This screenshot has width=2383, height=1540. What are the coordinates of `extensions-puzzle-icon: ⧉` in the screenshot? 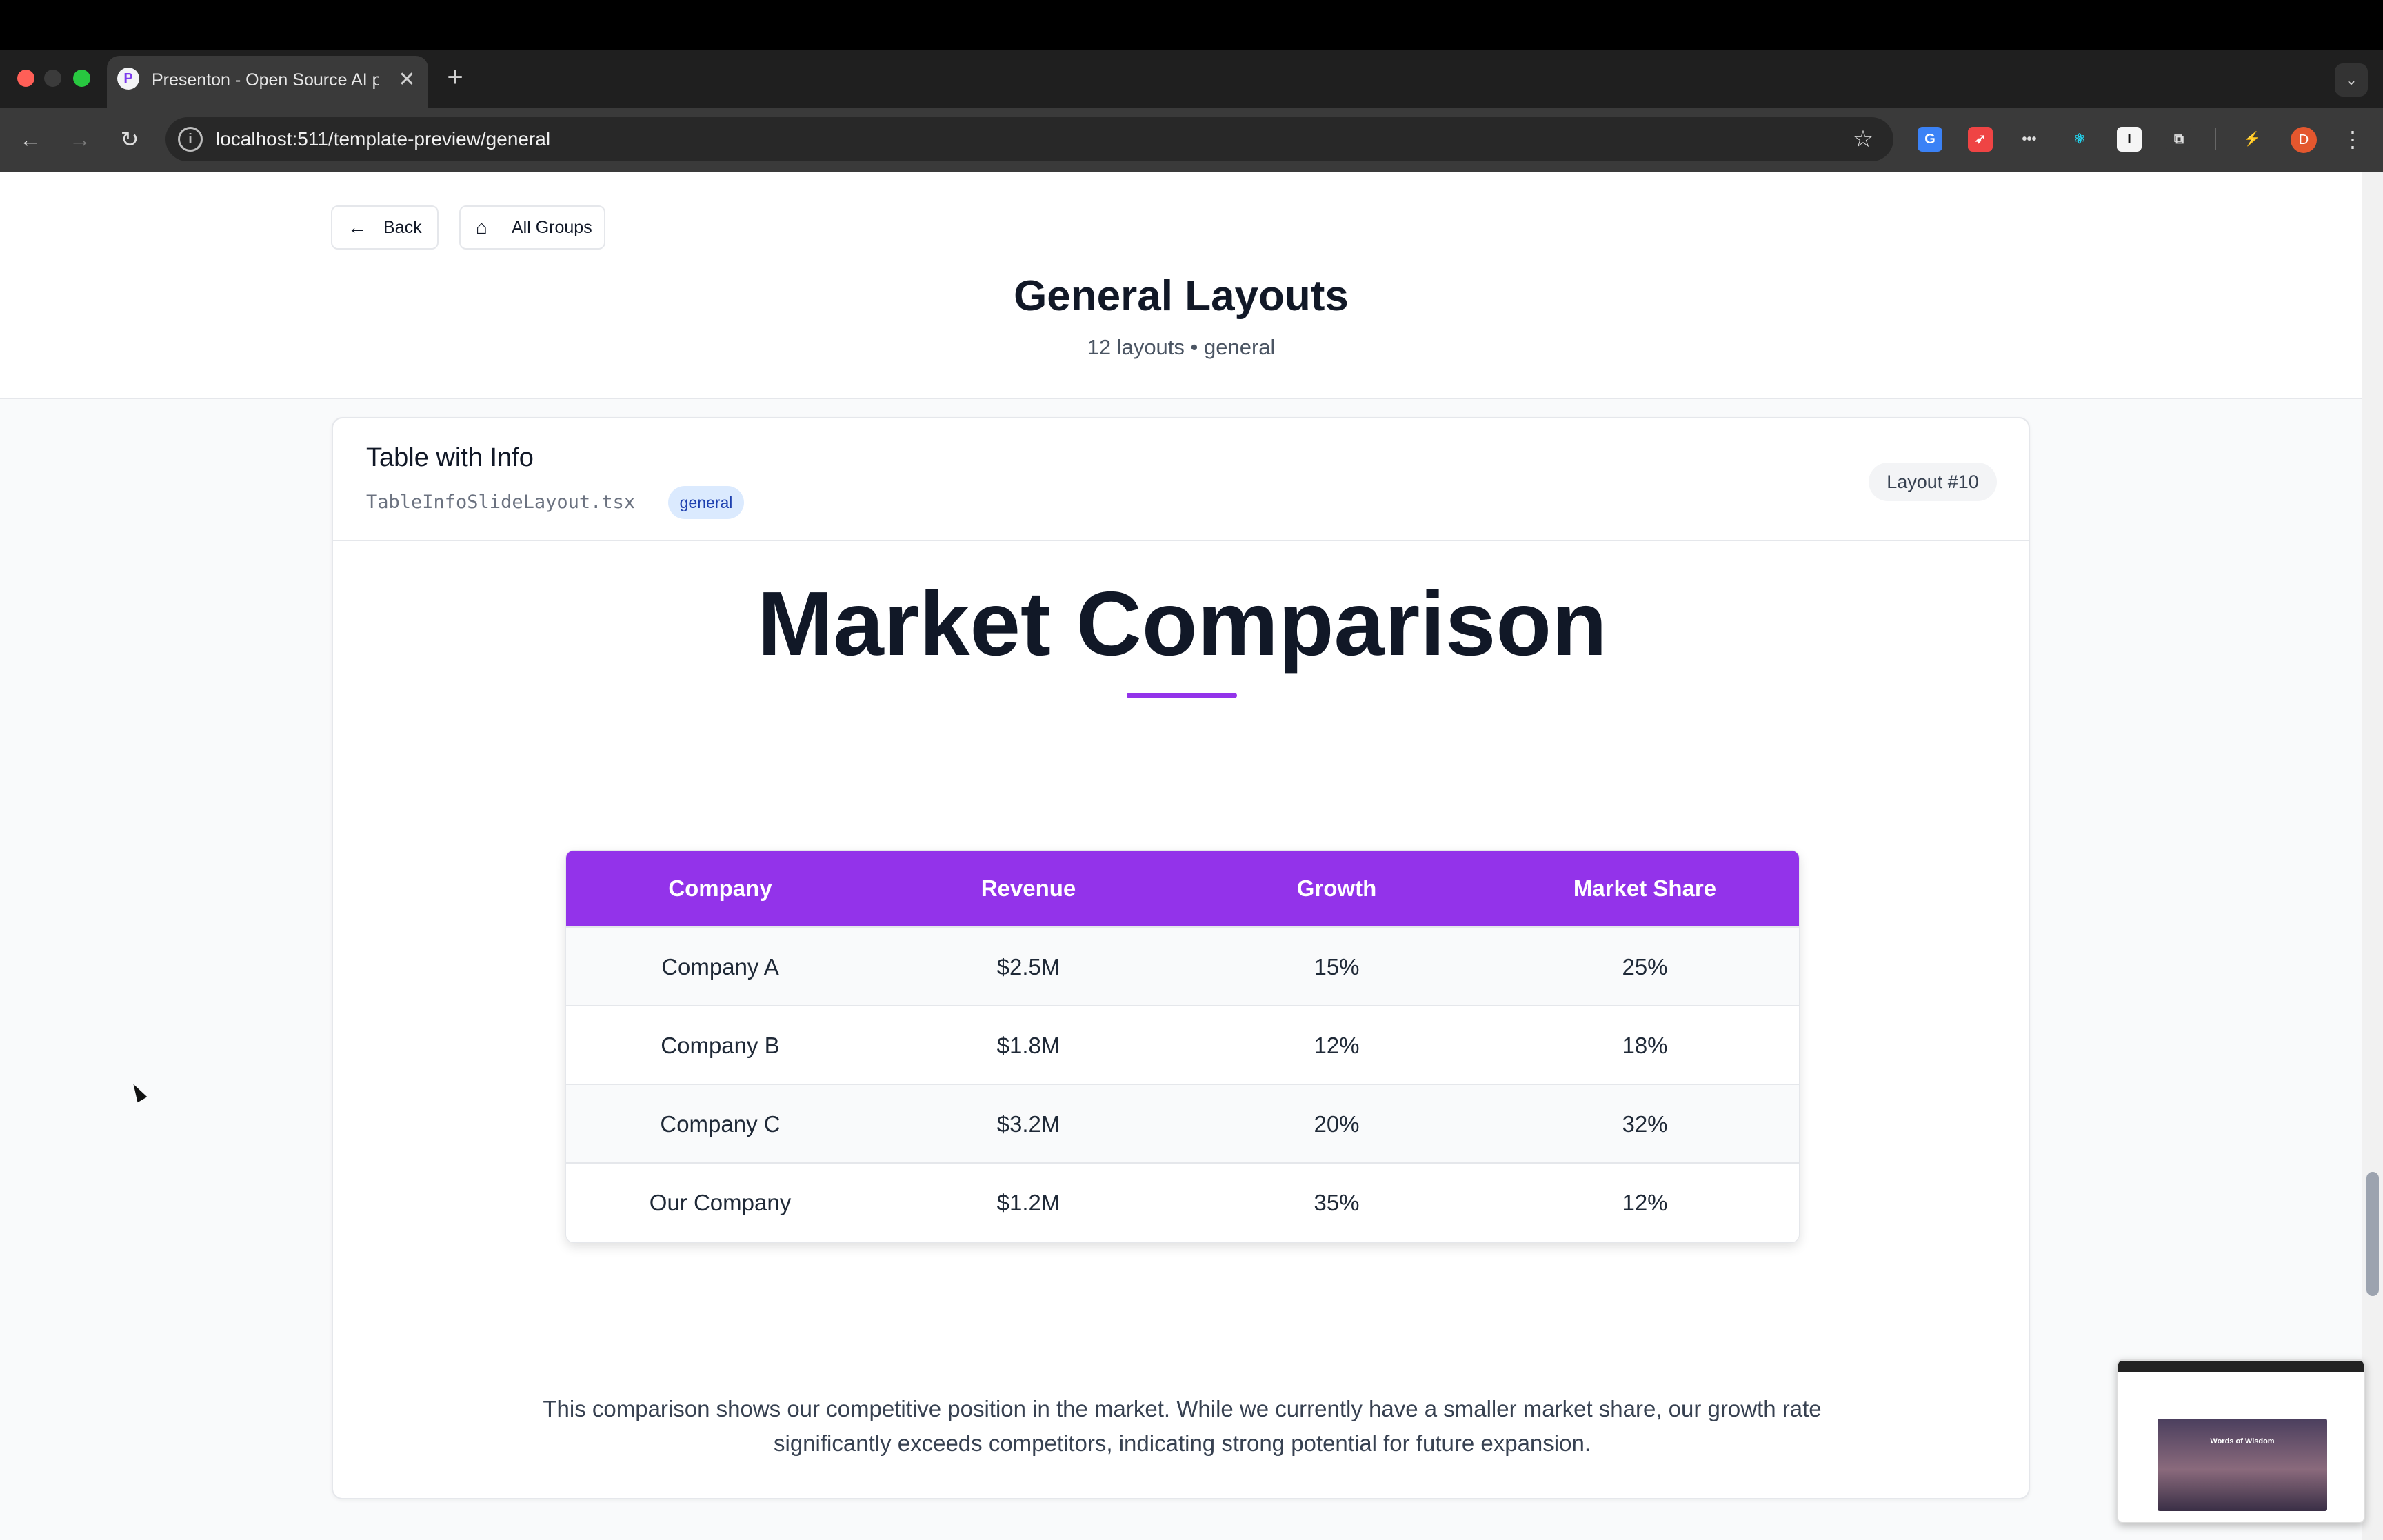 It's located at (2178, 140).